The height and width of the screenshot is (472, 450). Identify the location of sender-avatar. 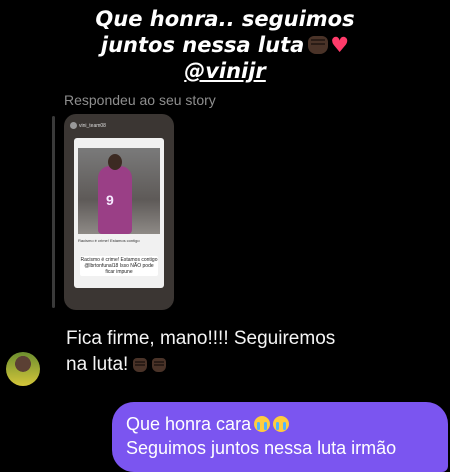
(23, 369).